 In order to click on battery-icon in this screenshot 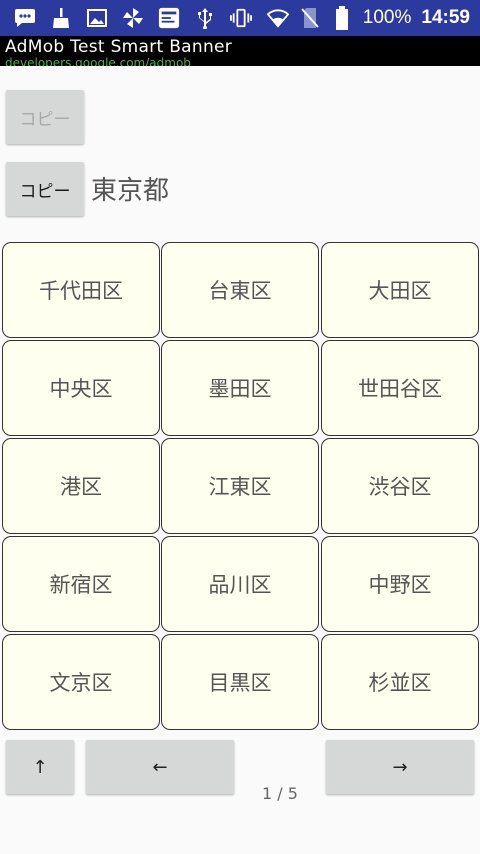, I will do `click(342, 18)`.